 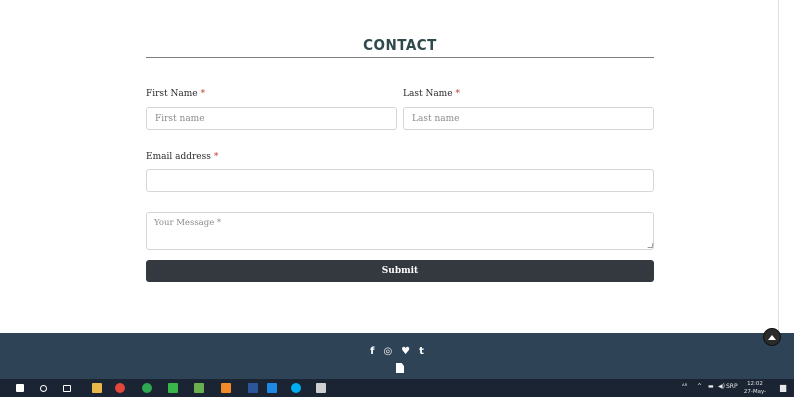 I want to click on first-name-label: First Name *, so click(x=175, y=94).